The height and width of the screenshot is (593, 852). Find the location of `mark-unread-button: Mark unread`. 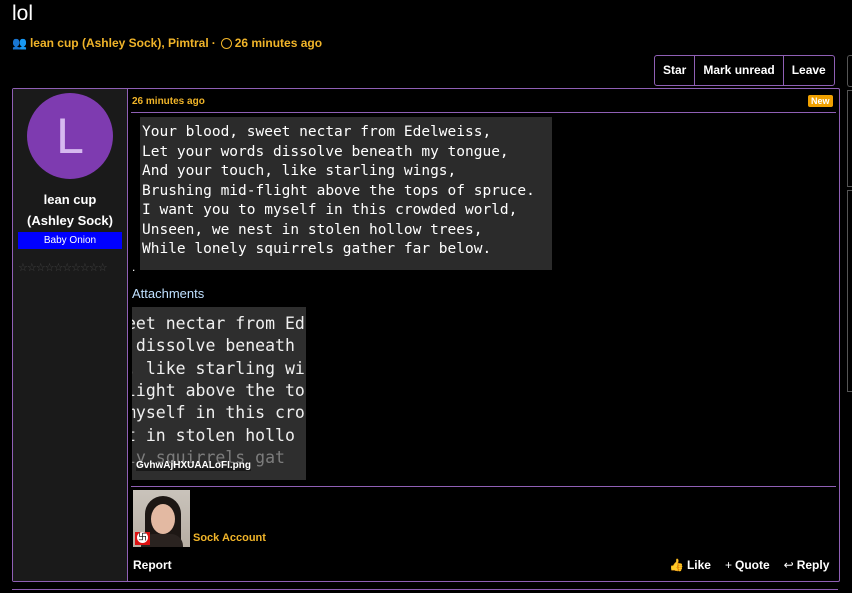

mark-unread-button: Mark unread is located at coordinates (738, 70).